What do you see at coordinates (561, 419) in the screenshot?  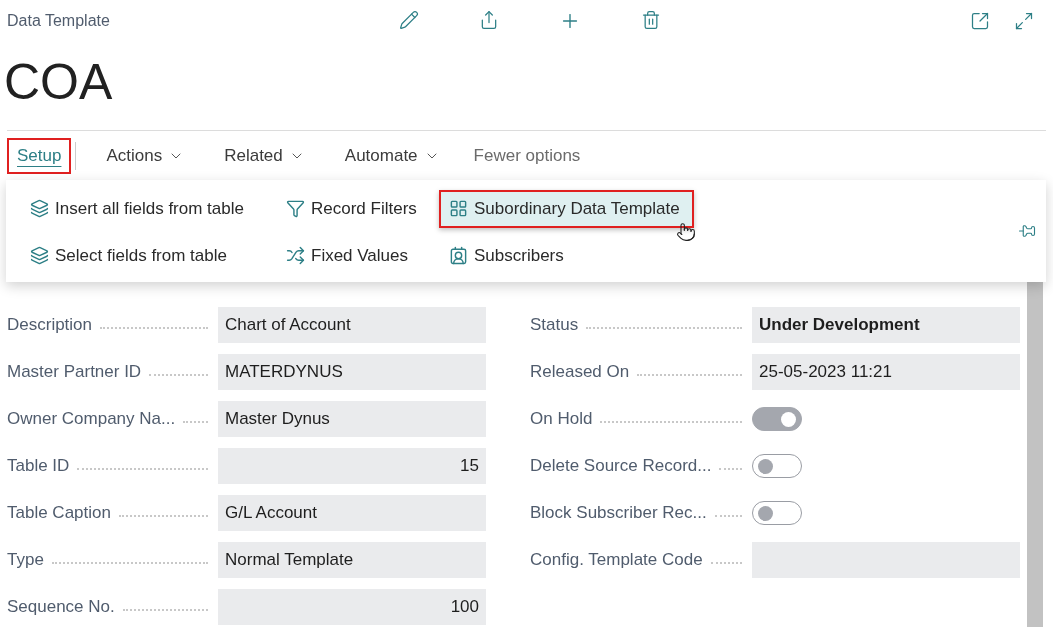 I see `field-label: On Hold` at bounding box center [561, 419].